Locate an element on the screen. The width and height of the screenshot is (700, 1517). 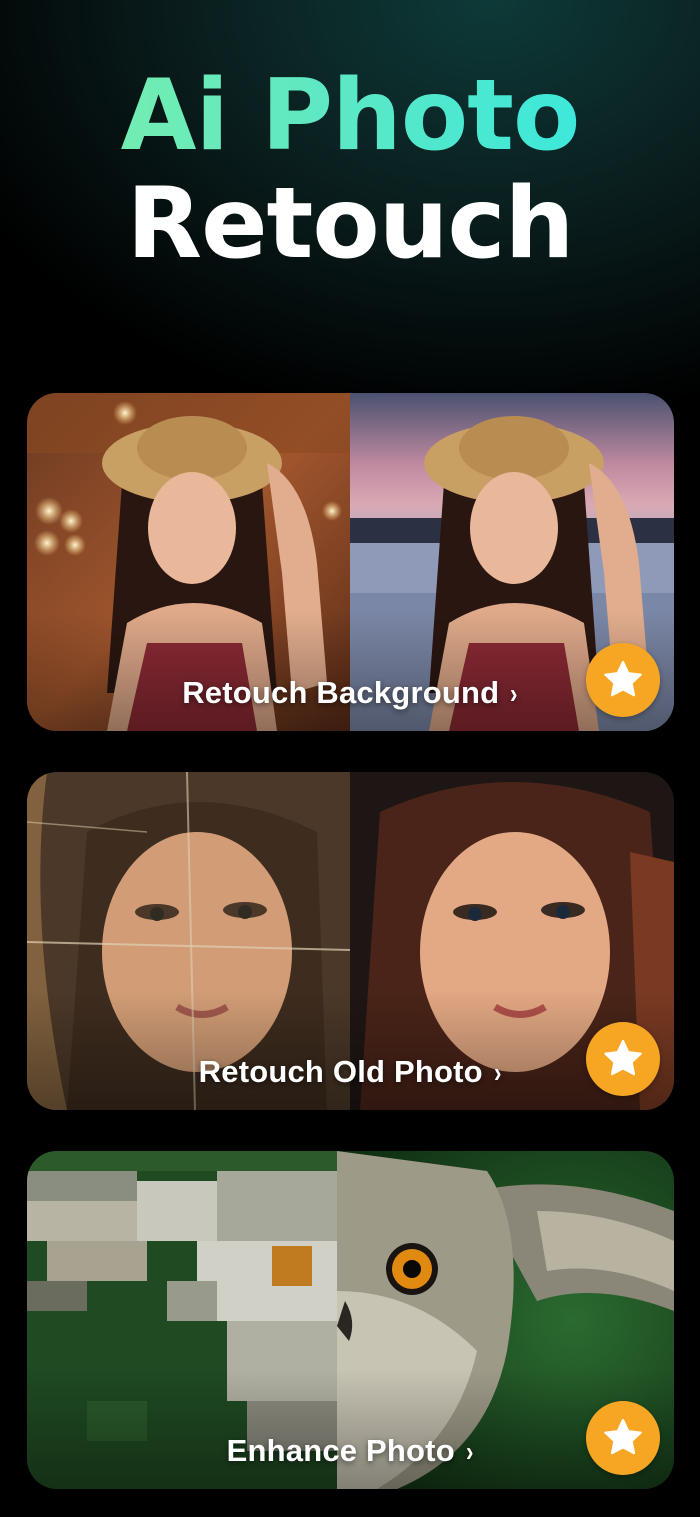
retouch-old-photo-label: Retouch Old Photo › is located at coordinates (350, 1072).